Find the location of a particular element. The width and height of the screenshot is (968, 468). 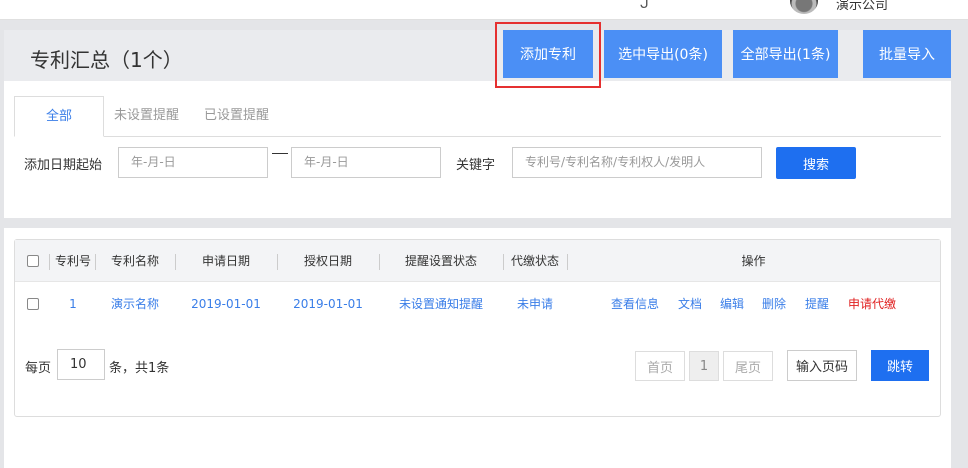

date-start-label: 添加日期起始 is located at coordinates (63, 165).